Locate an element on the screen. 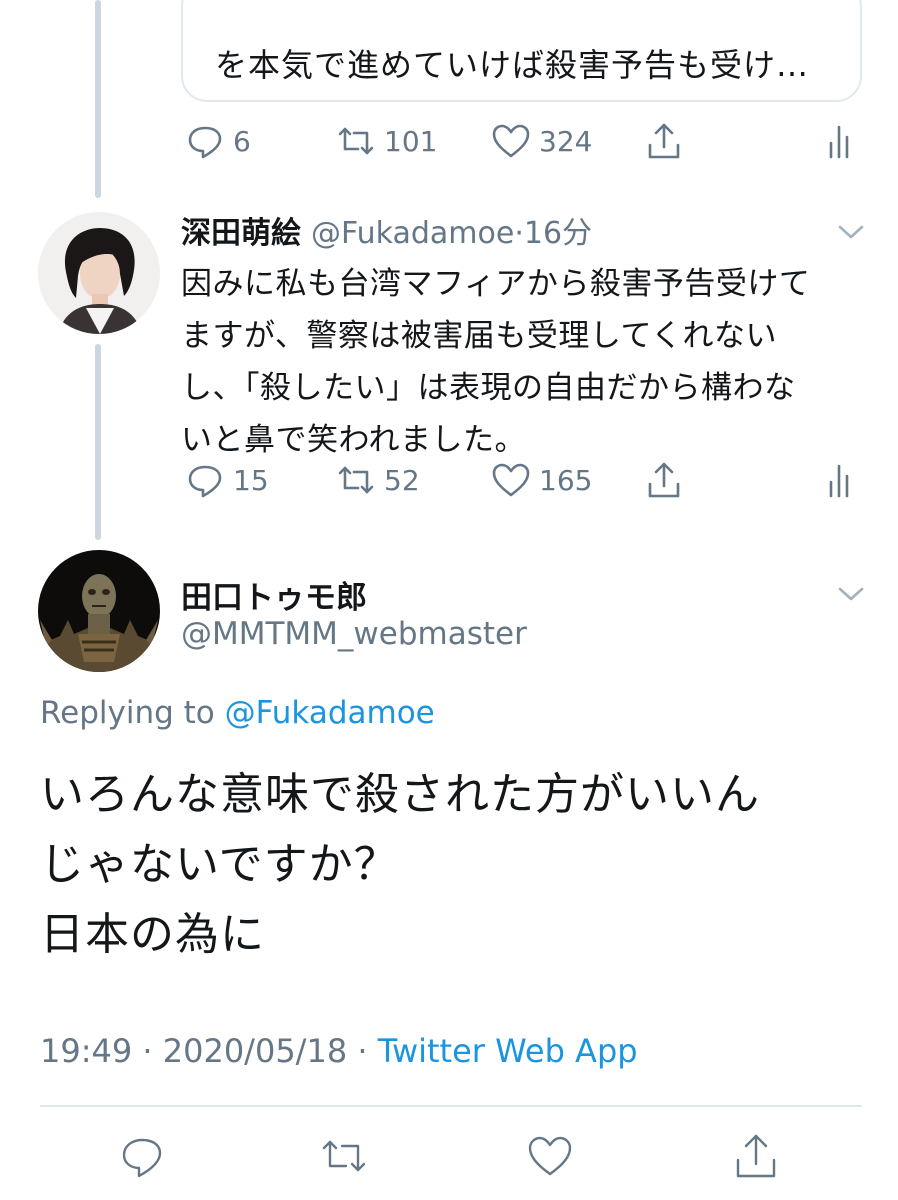  reply-count: 6 is located at coordinates (242, 141).